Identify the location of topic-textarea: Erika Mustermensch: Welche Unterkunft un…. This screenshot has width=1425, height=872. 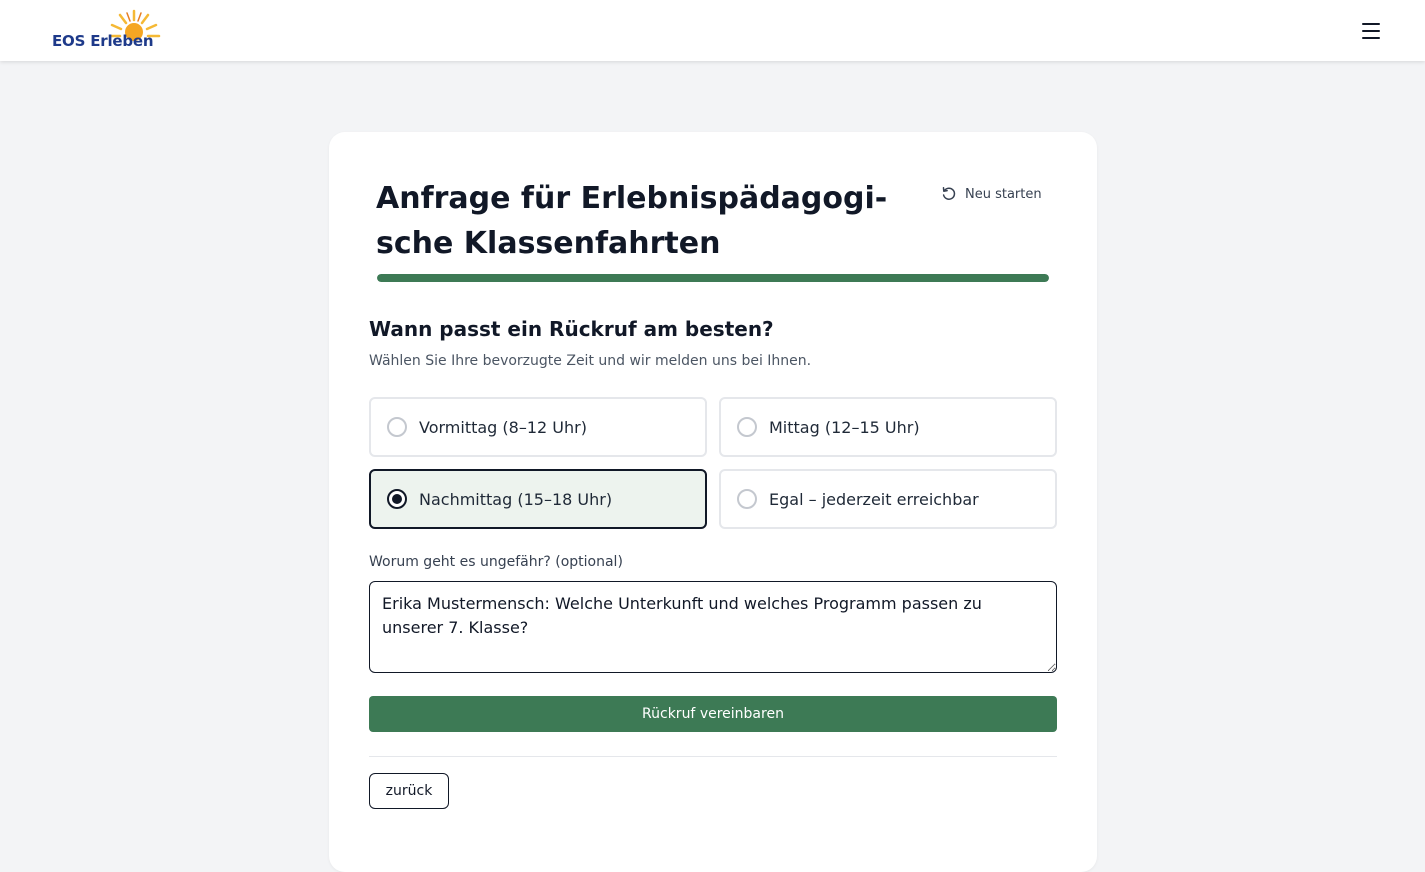
(713, 627).